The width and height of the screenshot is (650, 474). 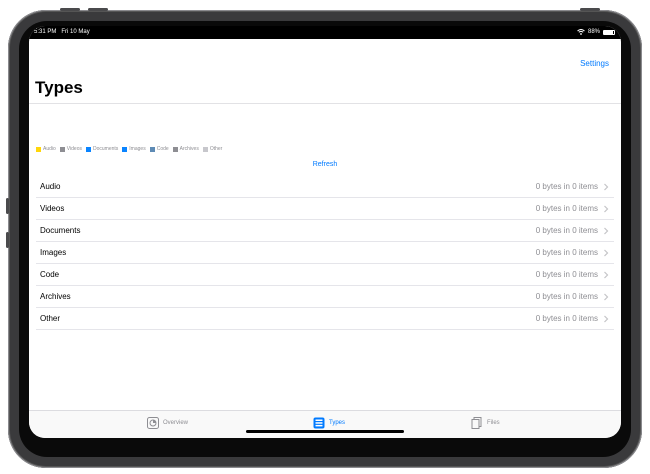 I want to click on legend-item: Code, so click(x=159, y=149).